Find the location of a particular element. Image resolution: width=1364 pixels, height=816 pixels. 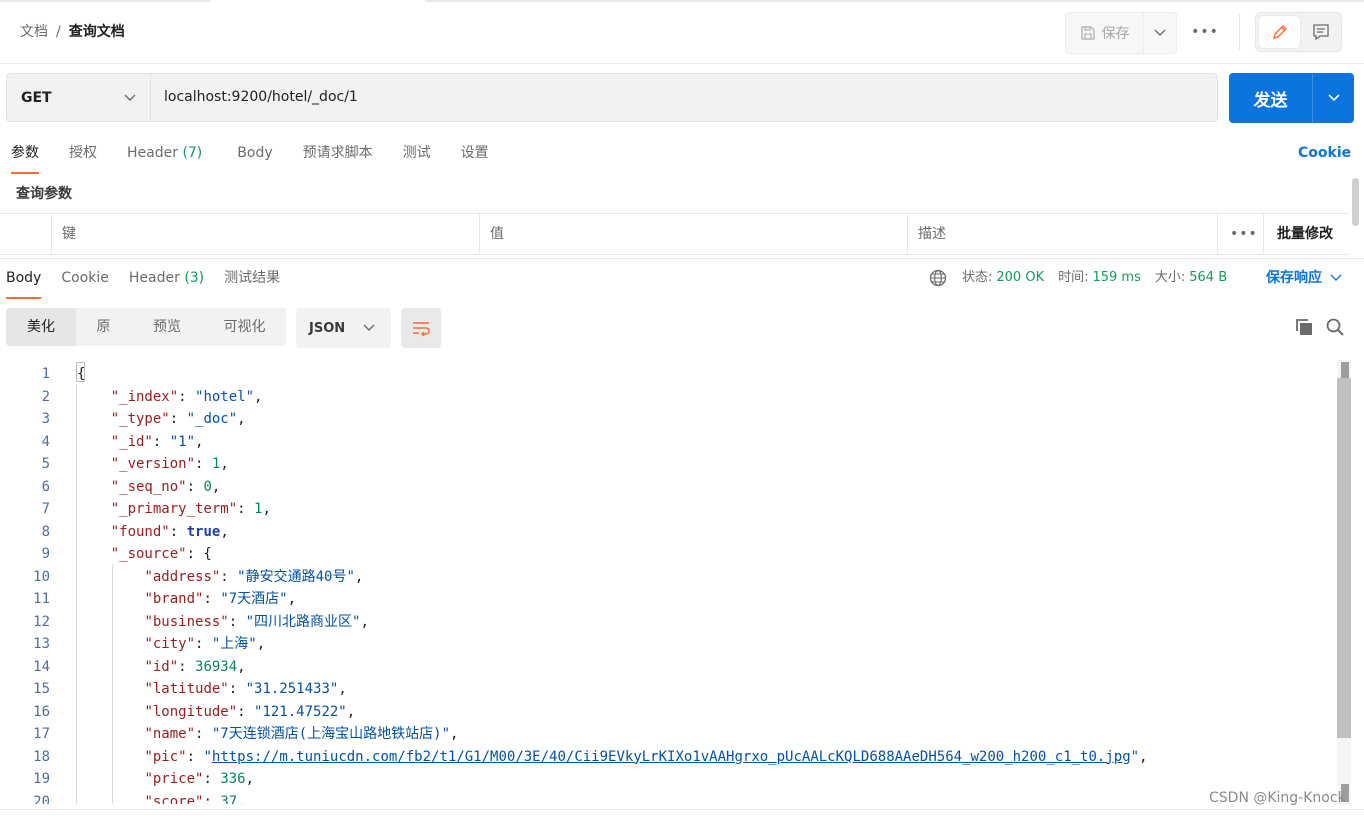

header-count-badge: (3) is located at coordinates (194, 278).